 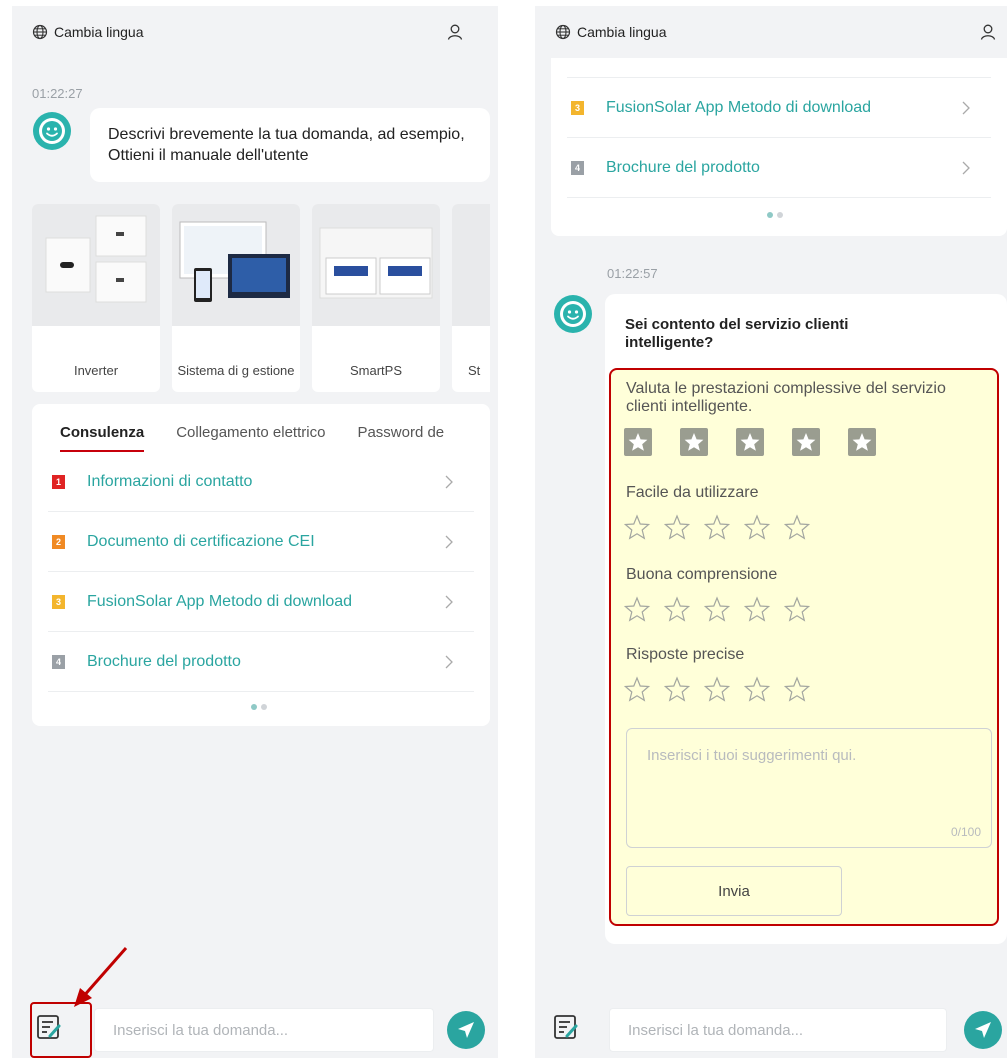 I want to click on faq-number-badge: 1, so click(x=58, y=481).